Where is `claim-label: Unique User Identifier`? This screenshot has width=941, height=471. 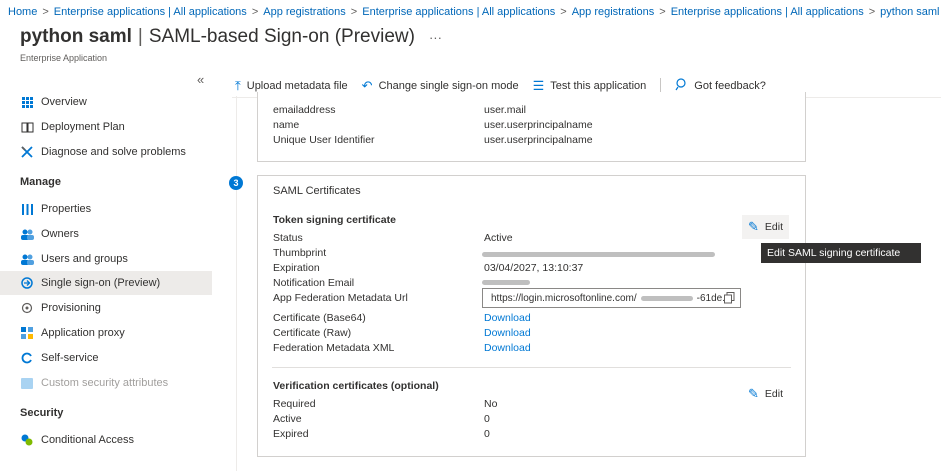 claim-label: Unique User Identifier is located at coordinates (324, 140).